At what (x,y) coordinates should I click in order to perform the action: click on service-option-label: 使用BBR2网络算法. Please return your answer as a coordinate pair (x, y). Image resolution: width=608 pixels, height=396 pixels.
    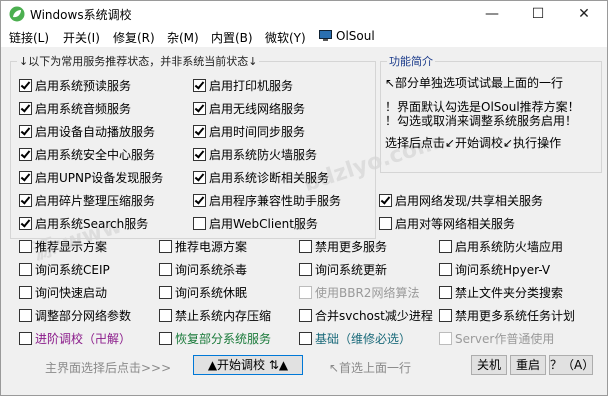
    Looking at the image, I should click on (367, 293).